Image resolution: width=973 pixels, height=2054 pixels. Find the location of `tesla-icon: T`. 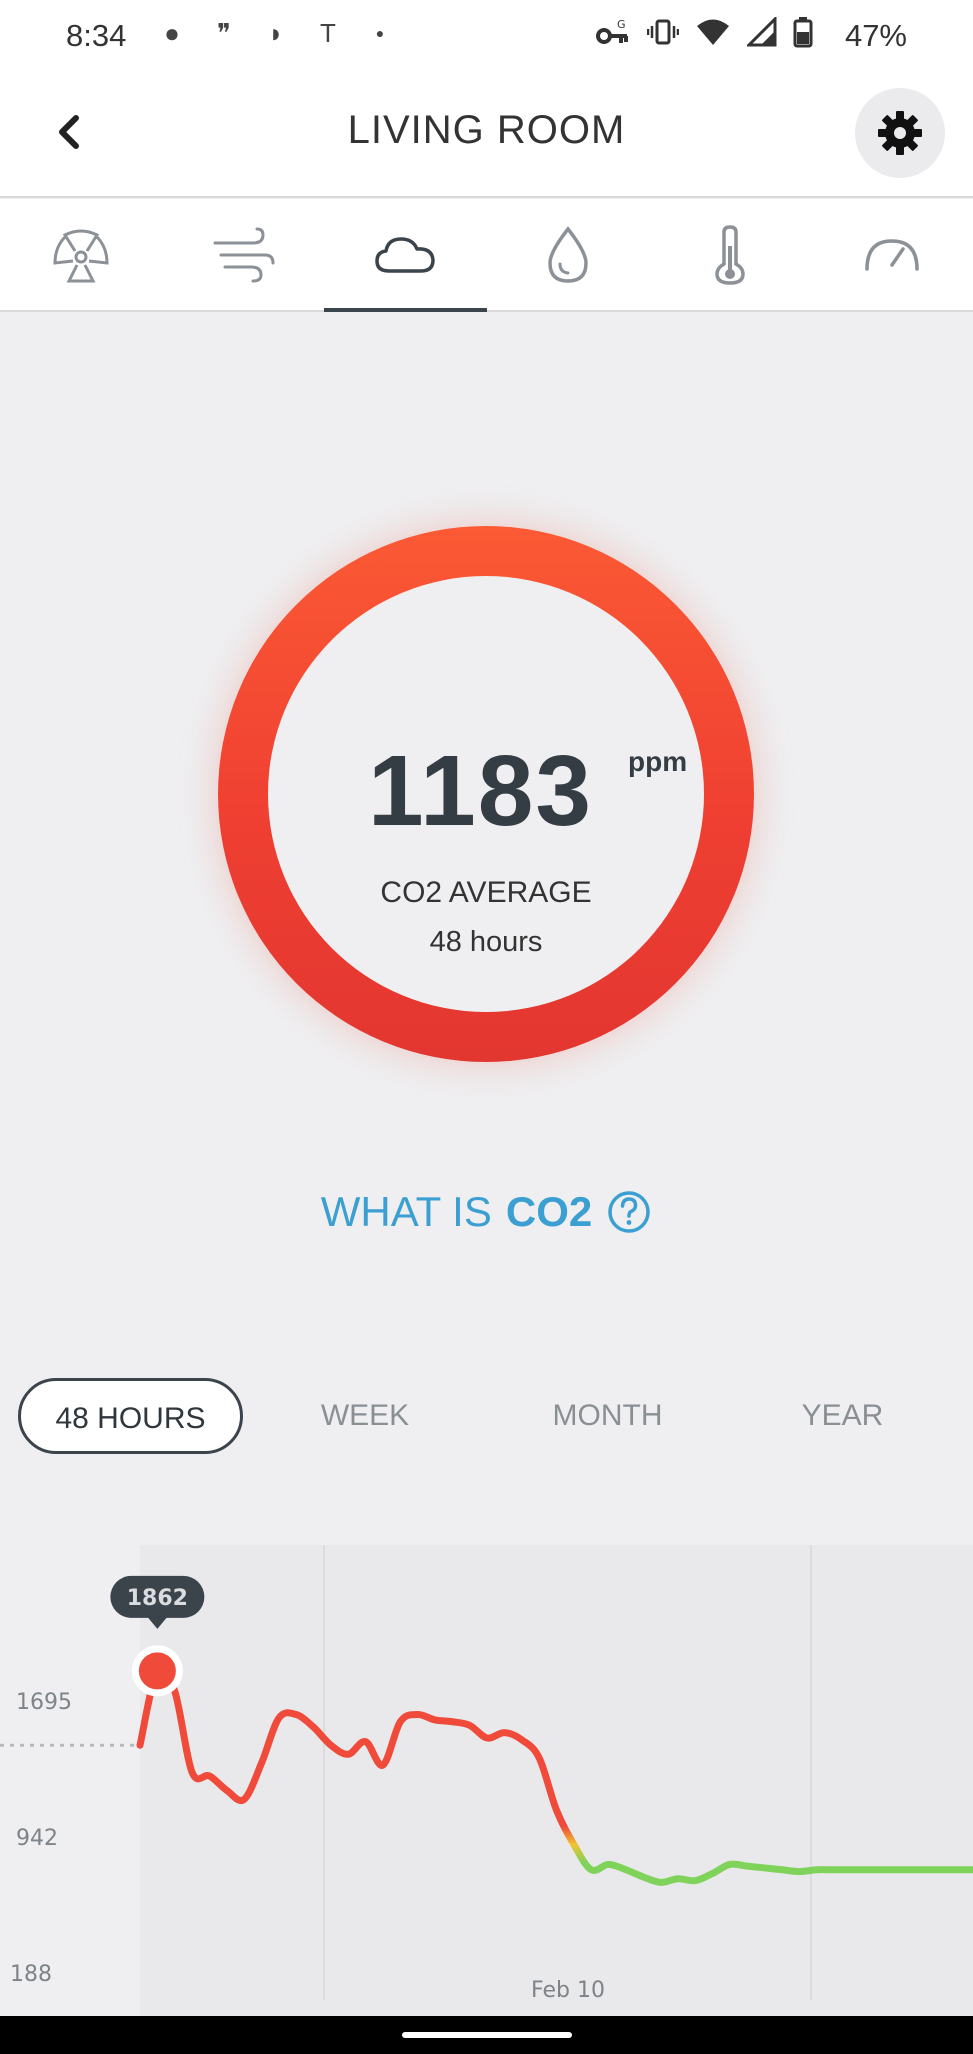

tesla-icon: T is located at coordinates (328, 33).